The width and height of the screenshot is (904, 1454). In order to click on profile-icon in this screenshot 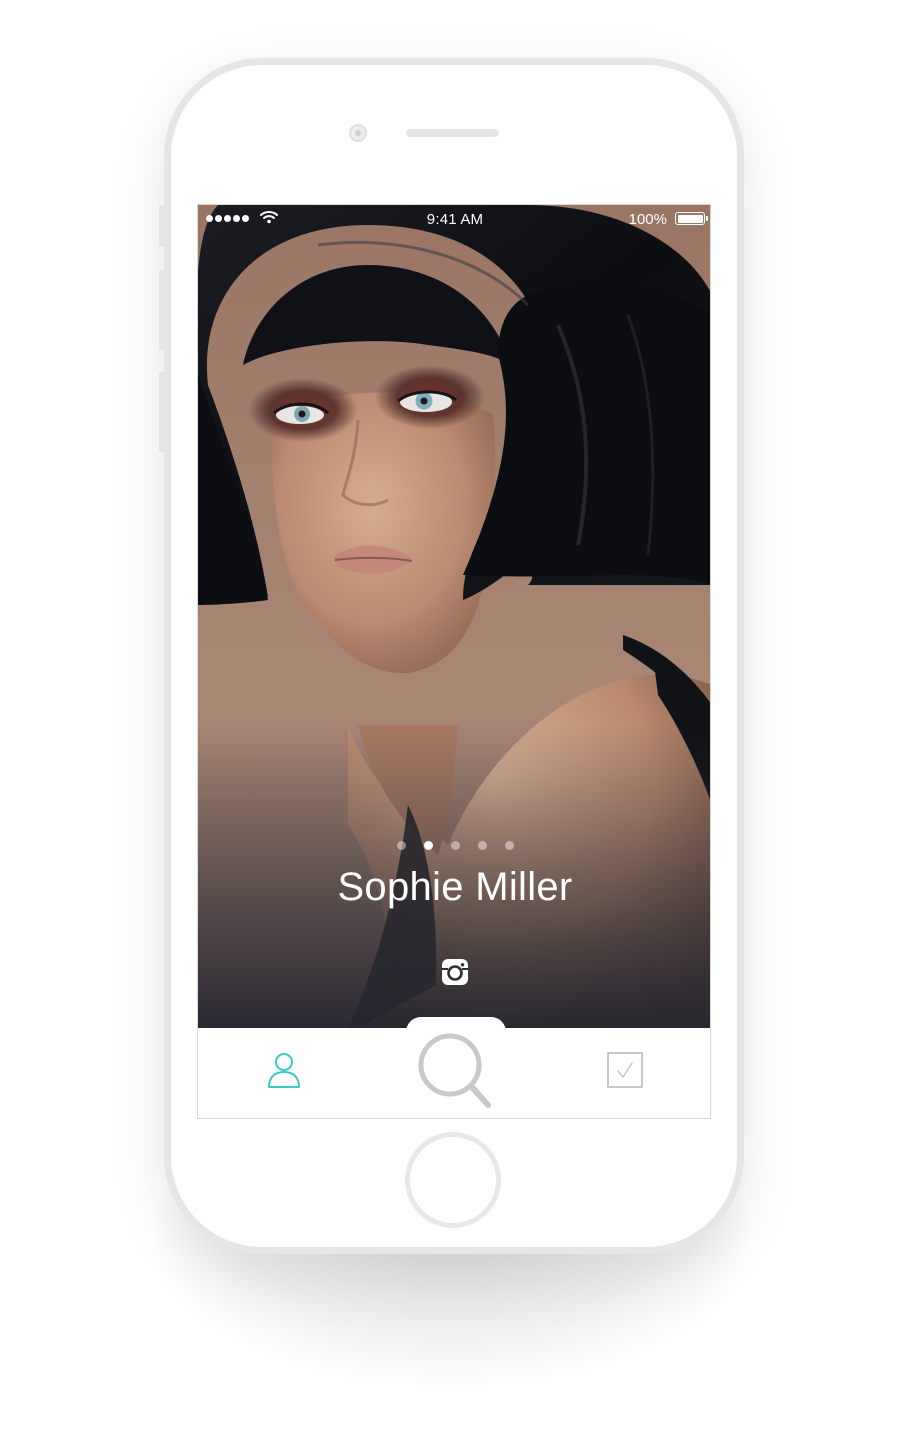, I will do `click(284, 1070)`.